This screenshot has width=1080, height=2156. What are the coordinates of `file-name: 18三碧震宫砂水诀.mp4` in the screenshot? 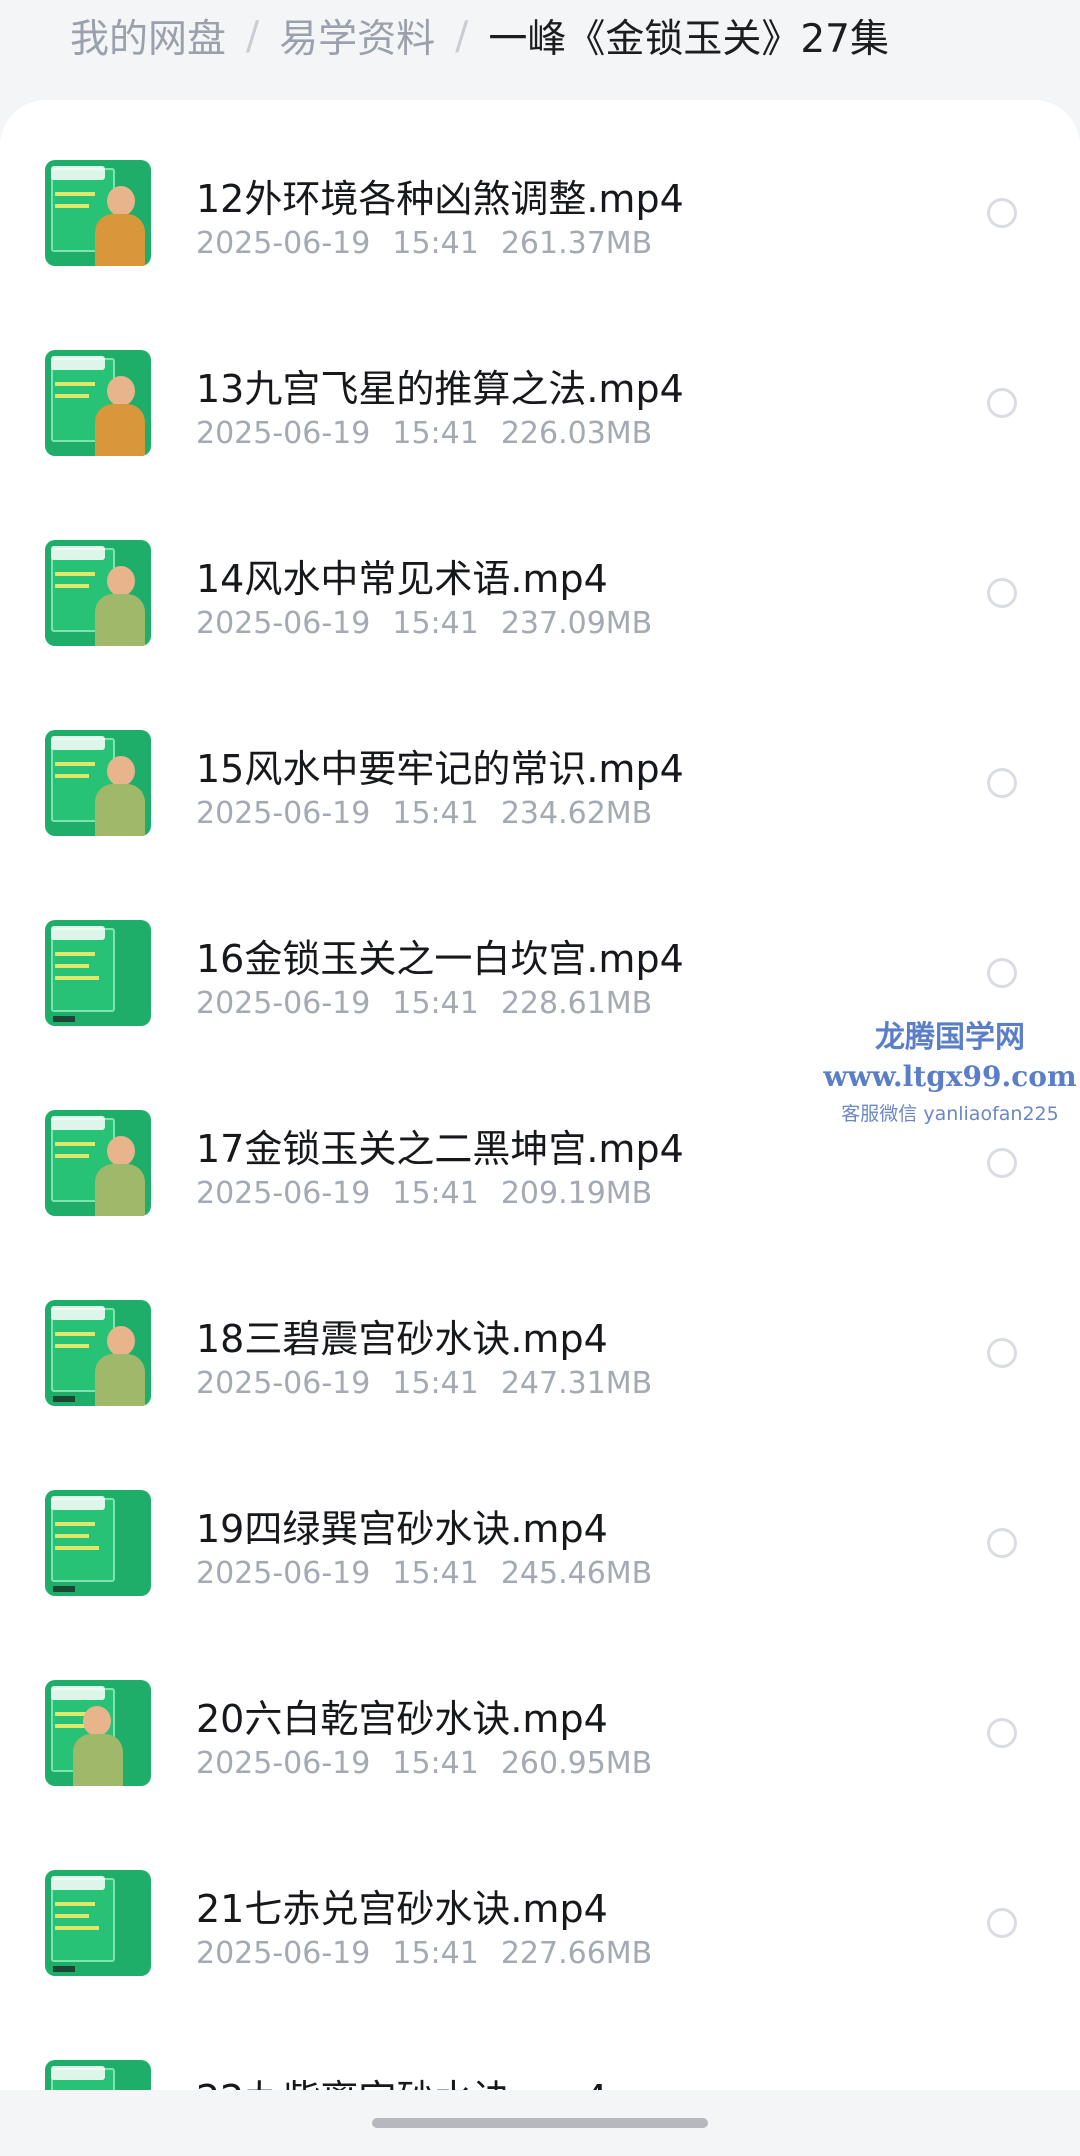 It's located at (402, 1339).